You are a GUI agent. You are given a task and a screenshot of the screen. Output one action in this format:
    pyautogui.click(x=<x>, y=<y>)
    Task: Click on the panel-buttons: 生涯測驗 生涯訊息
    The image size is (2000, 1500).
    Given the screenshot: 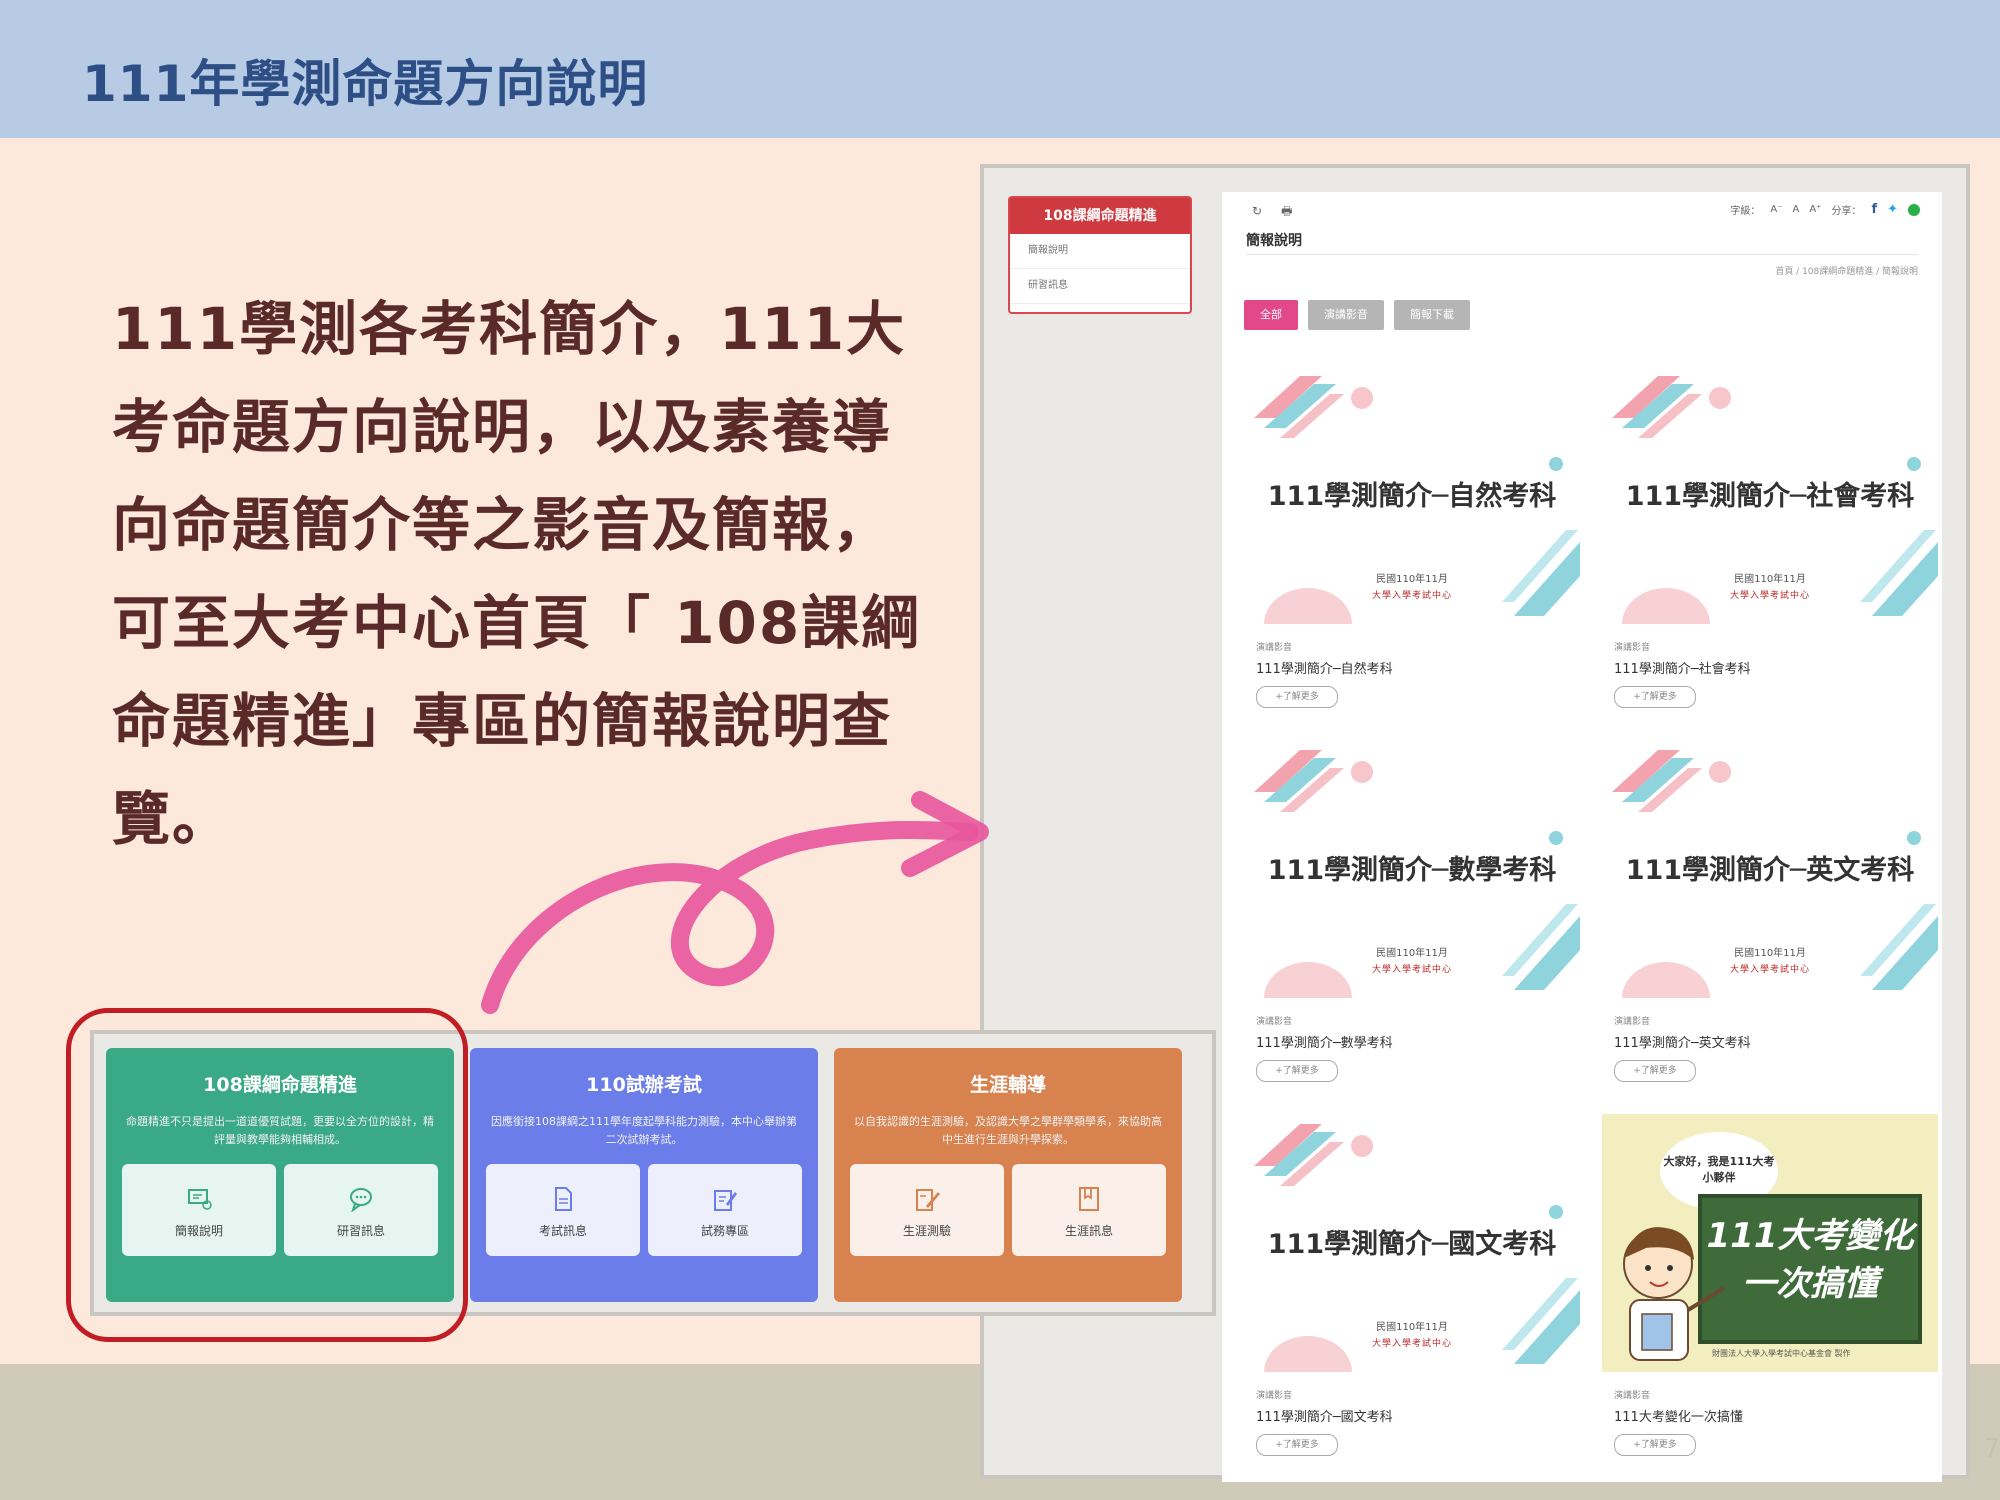 What is the action you would take?
    pyautogui.click(x=1008, y=1210)
    